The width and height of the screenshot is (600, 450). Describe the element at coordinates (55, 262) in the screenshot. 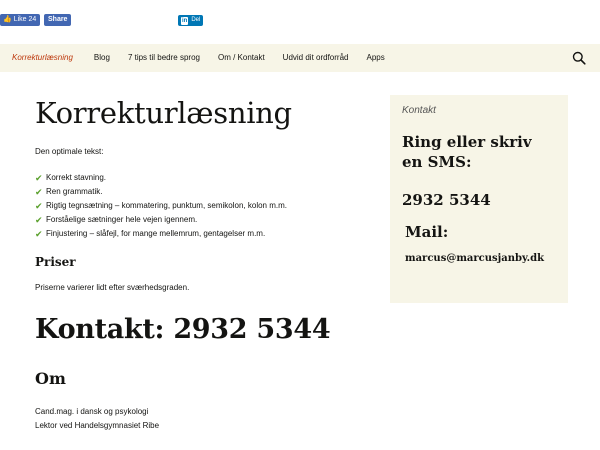

I see `priser-heading: Priser` at that location.